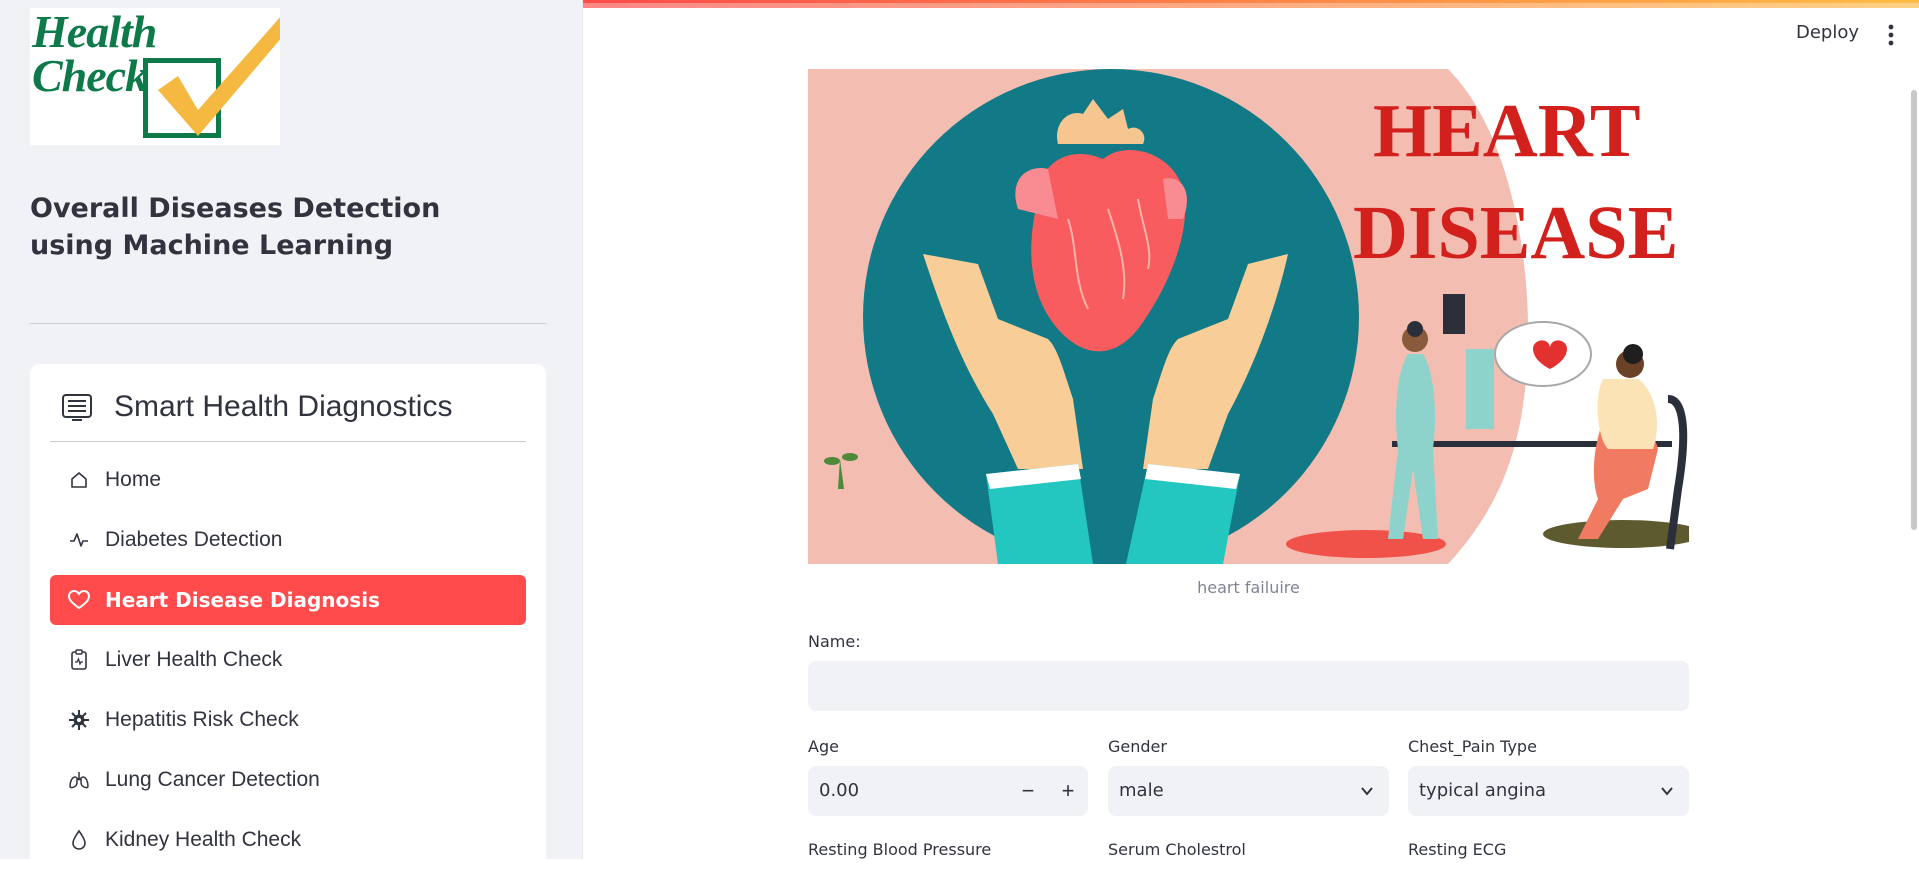 This screenshot has height=884, width=1919. What do you see at coordinates (1137, 746) in the screenshot?
I see `gender-label: Gender` at bounding box center [1137, 746].